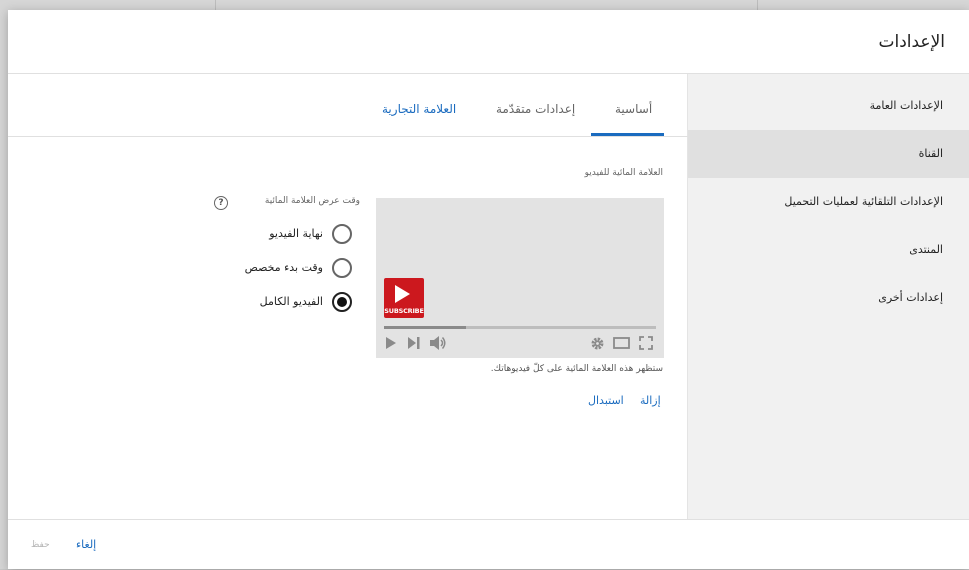  I want to click on video-progress-bar, so click(520, 327).